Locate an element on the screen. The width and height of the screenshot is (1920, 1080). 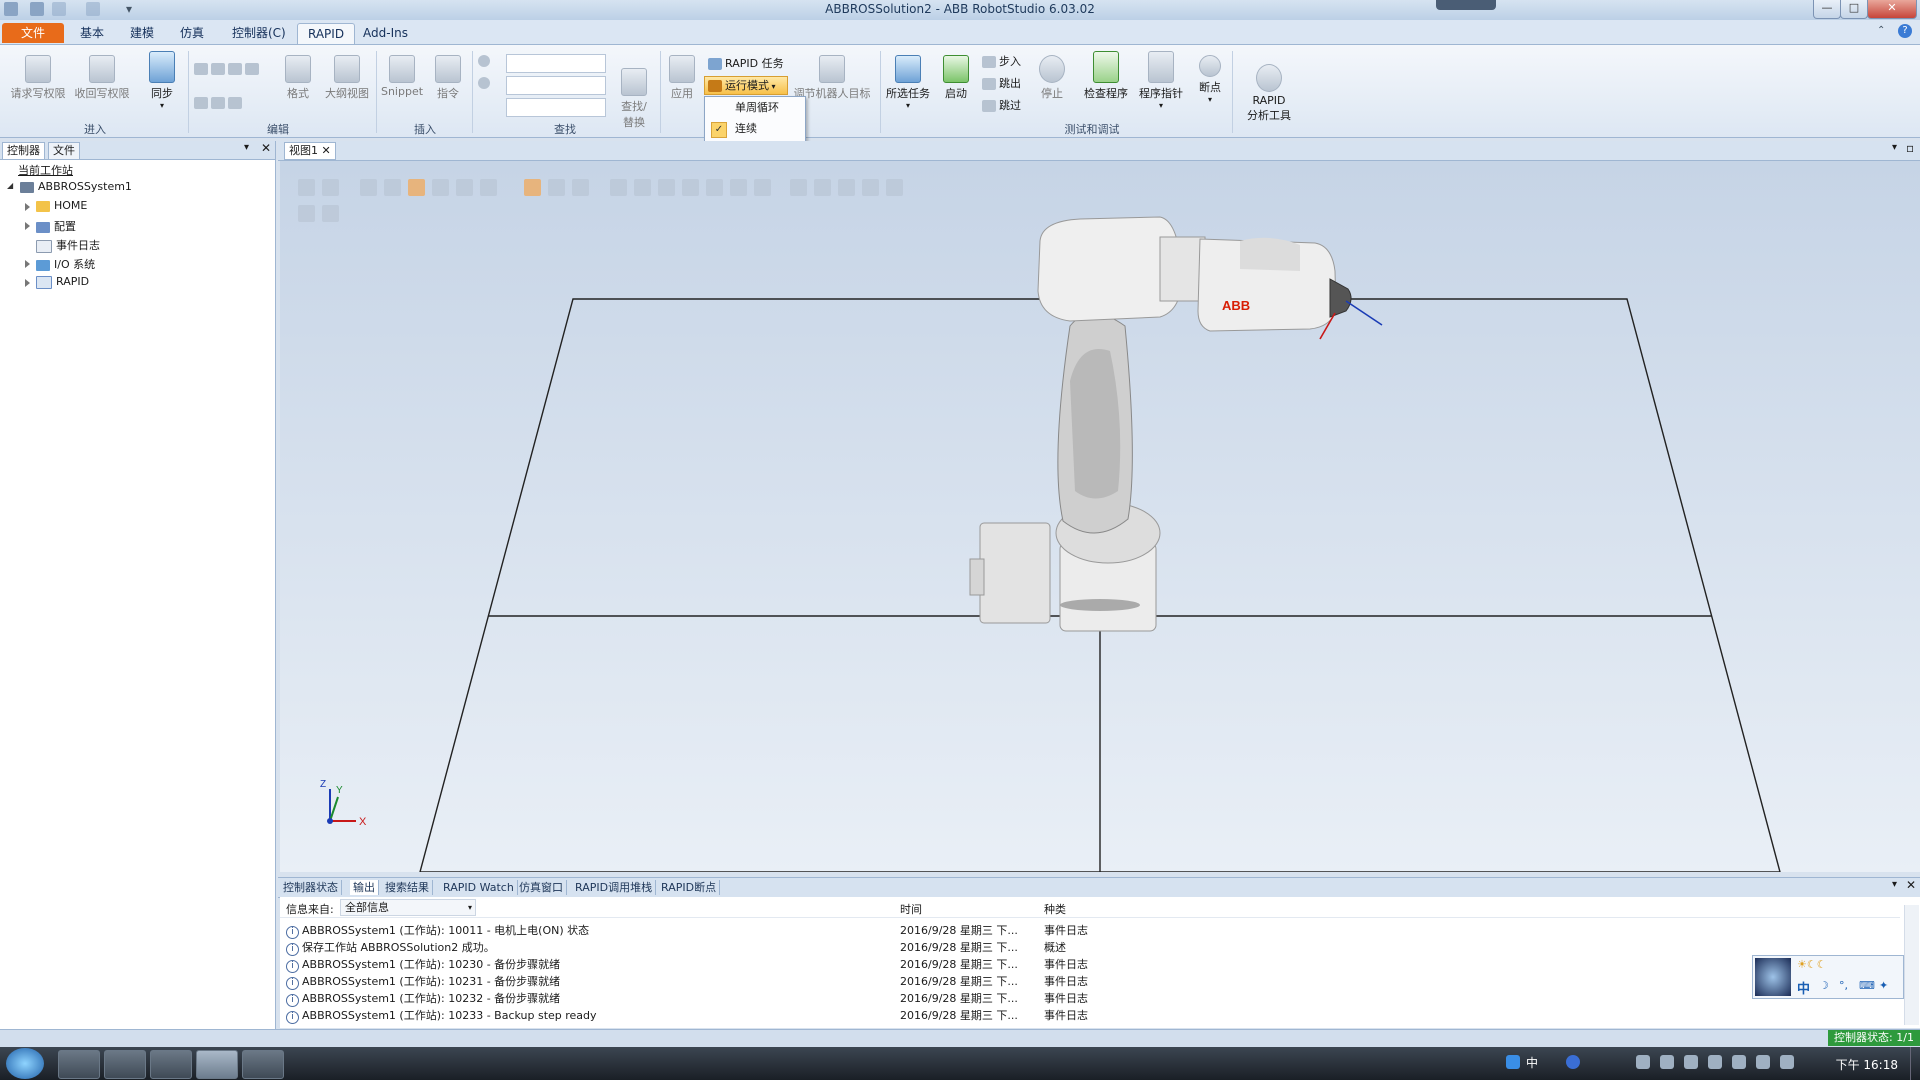
tab-view1: 视图1 ✕ is located at coordinates (310, 151).